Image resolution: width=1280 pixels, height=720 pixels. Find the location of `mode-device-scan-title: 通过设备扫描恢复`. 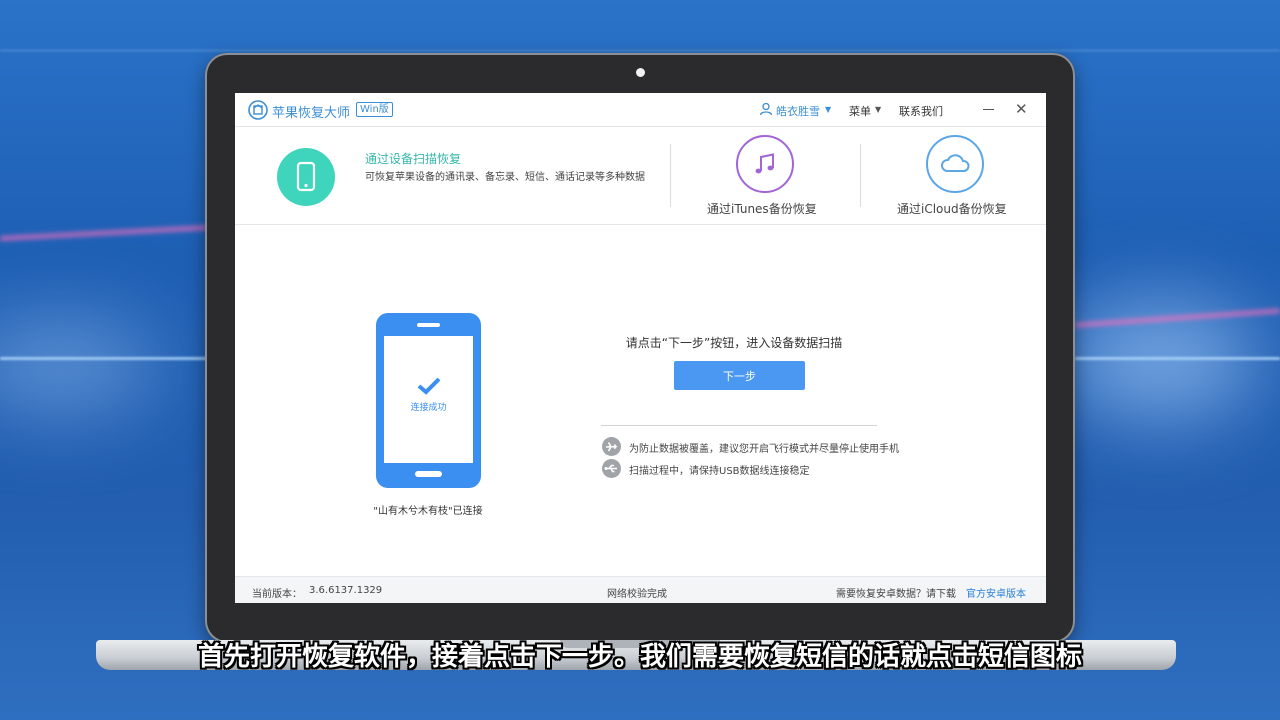

mode-device-scan-title: 通过设备扫描恢复 is located at coordinates (413, 158).